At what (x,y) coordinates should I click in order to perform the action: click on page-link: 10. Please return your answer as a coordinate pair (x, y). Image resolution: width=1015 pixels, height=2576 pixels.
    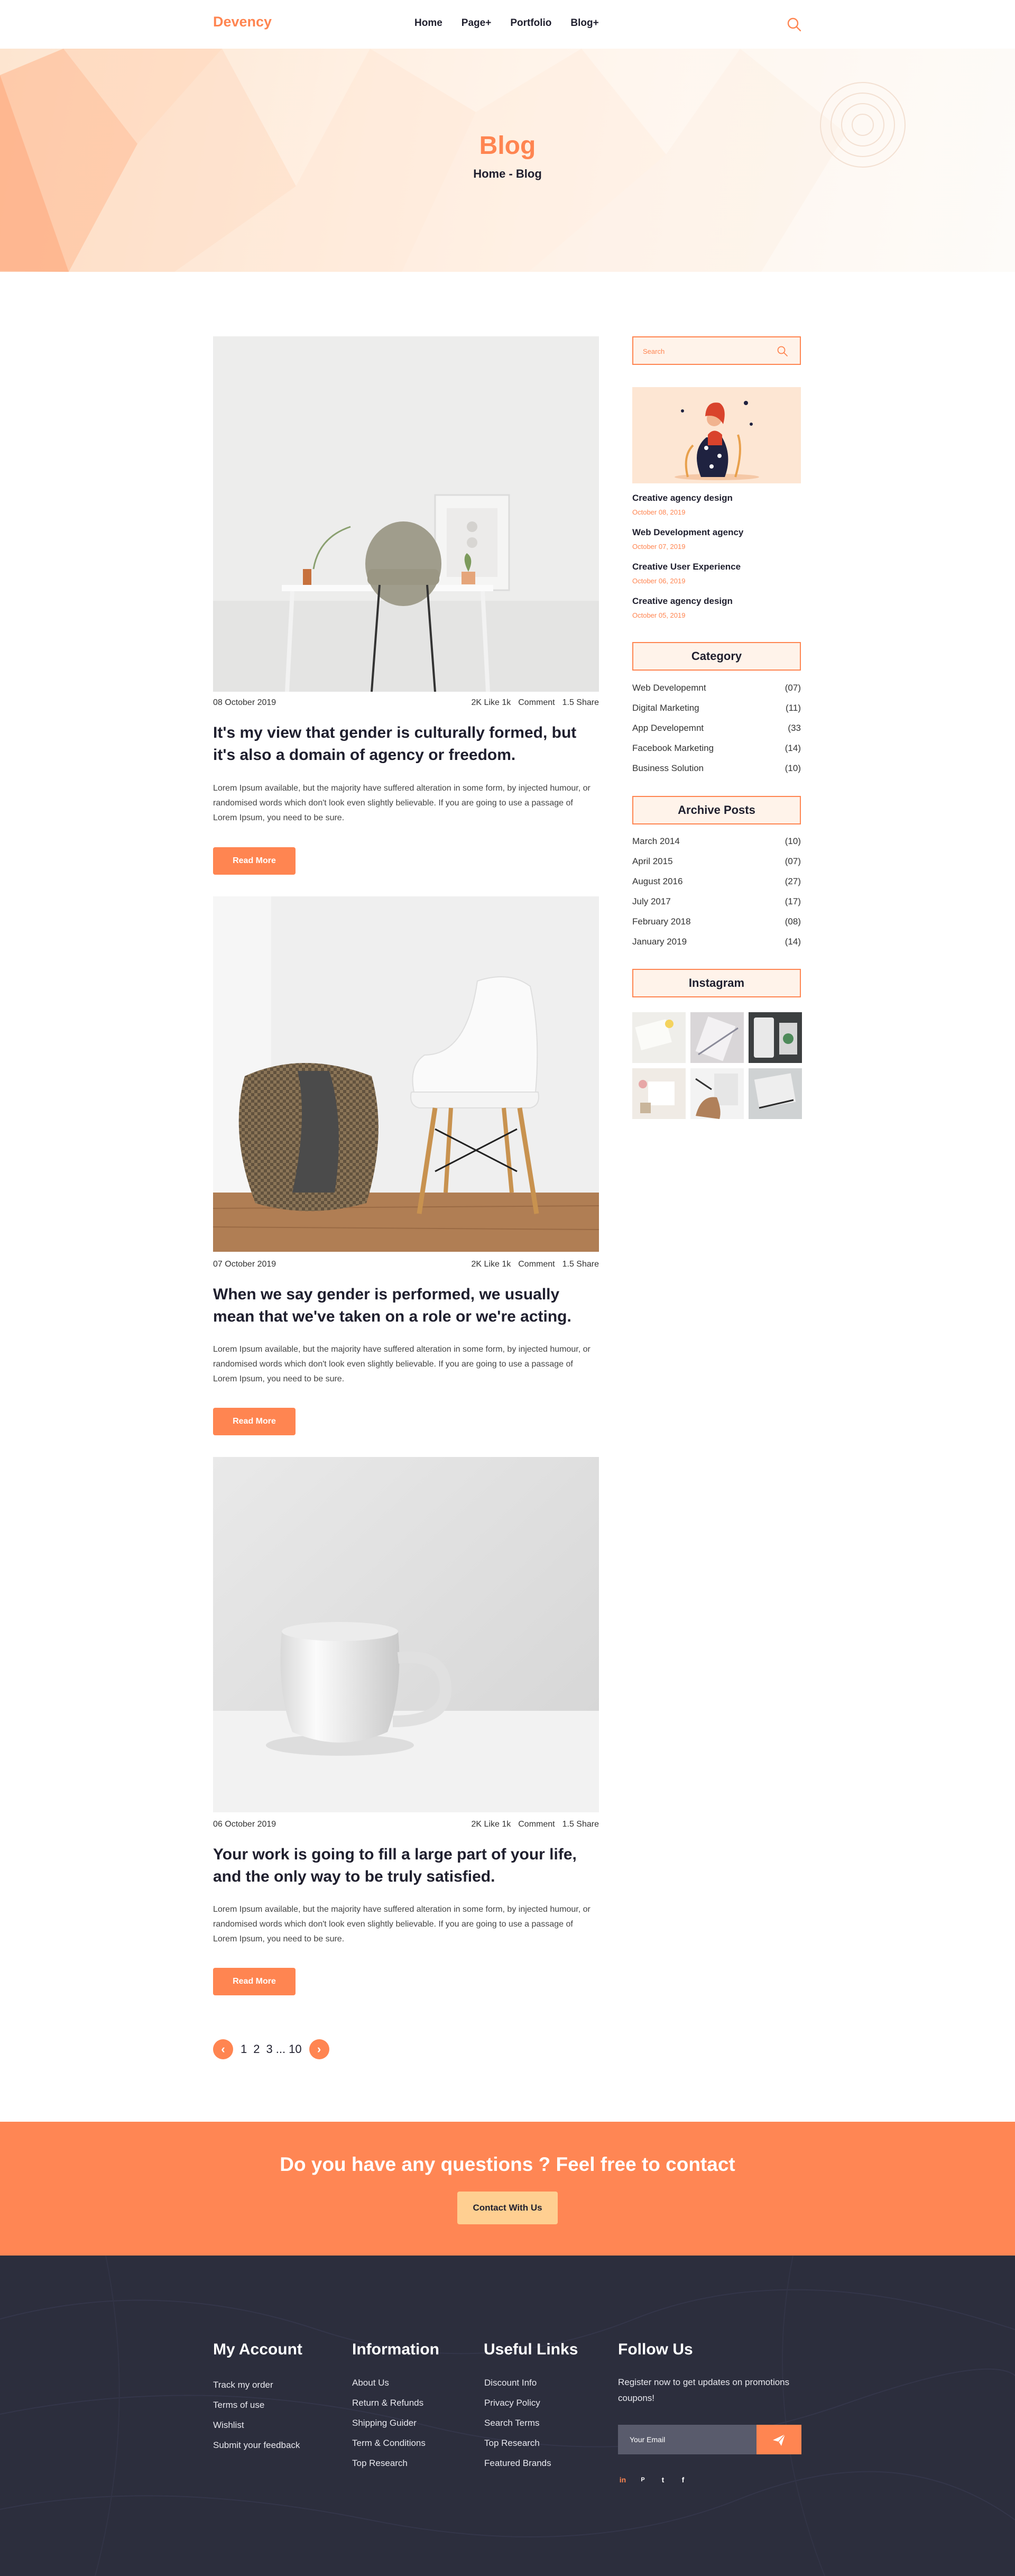
    Looking at the image, I should click on (295, 2049).